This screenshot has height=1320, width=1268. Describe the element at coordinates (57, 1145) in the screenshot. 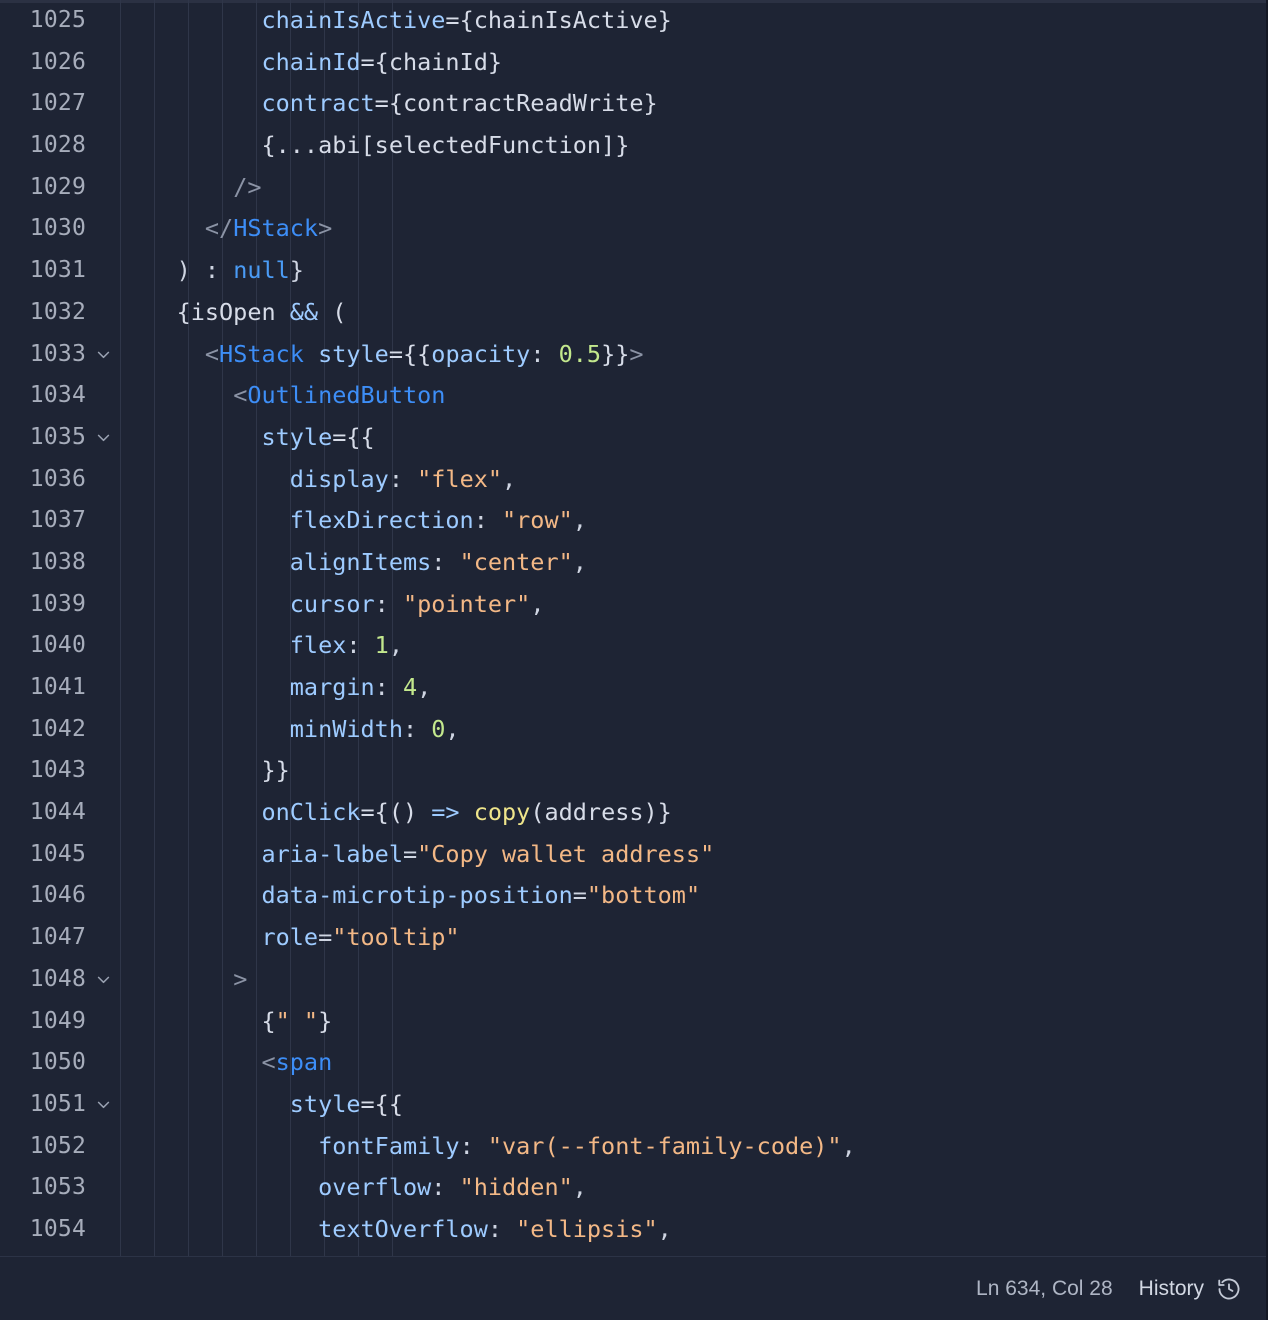

I see `line-number: 1052` at that location.